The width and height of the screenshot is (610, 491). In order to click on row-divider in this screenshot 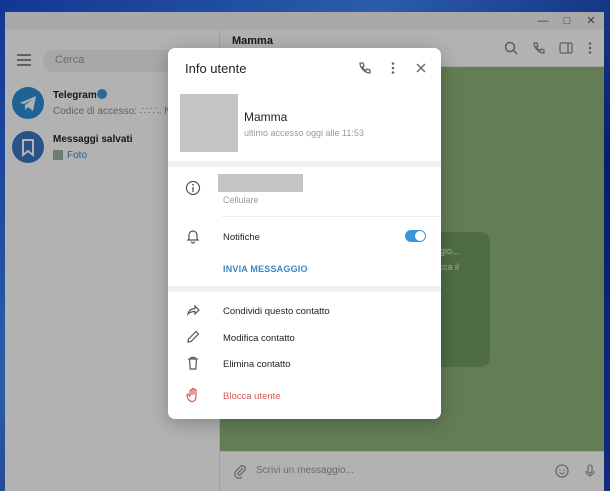, I will do `click(331, 216)`.